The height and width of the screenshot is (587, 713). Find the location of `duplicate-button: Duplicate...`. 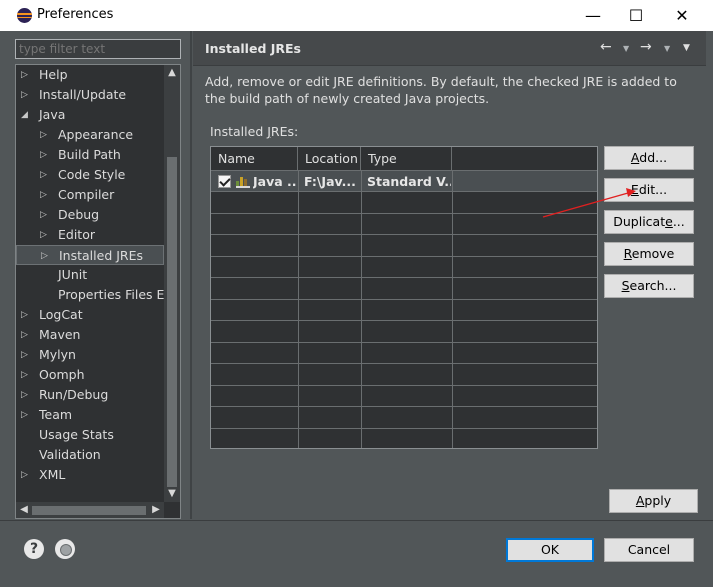

duplicate-button: Duplicate... is located at coordinates (649, 222).